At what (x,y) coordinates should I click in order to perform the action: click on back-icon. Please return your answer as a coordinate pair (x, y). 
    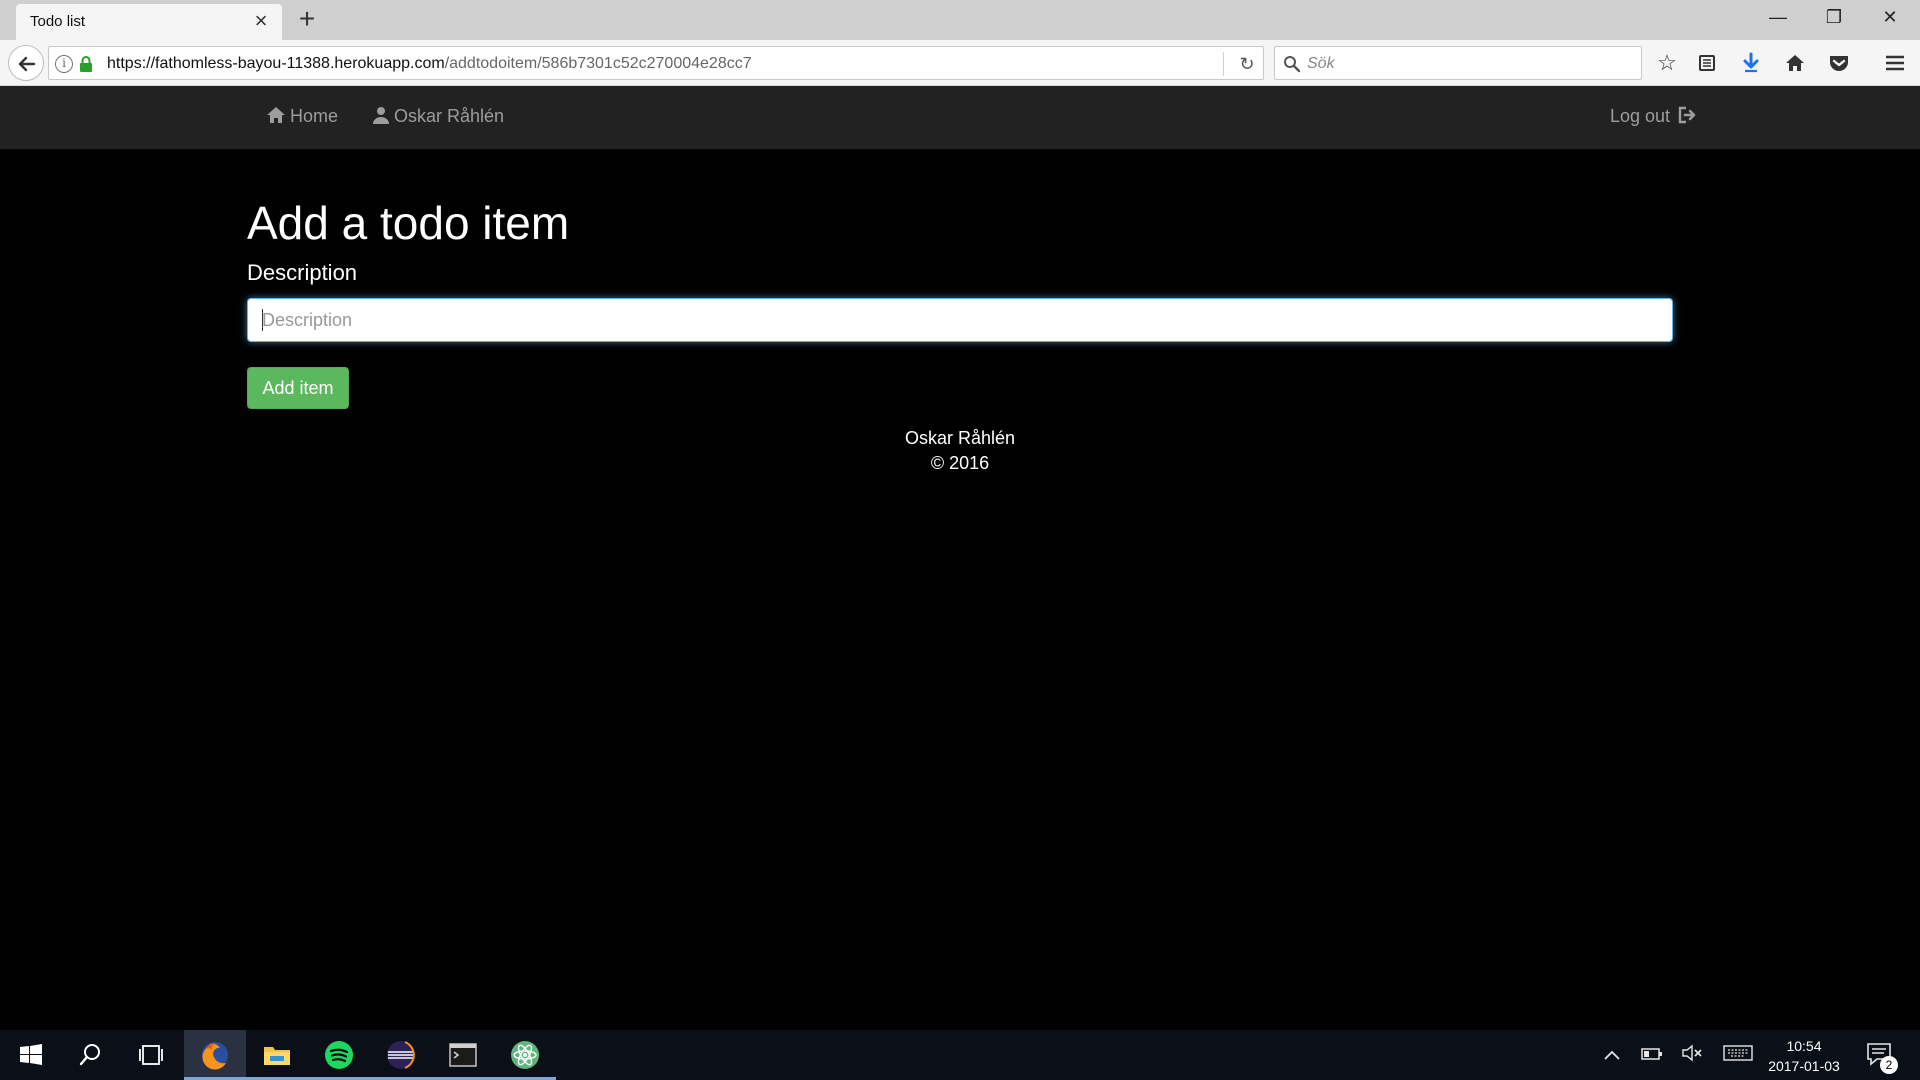
    Looking at the image, I should click on (27, 64).